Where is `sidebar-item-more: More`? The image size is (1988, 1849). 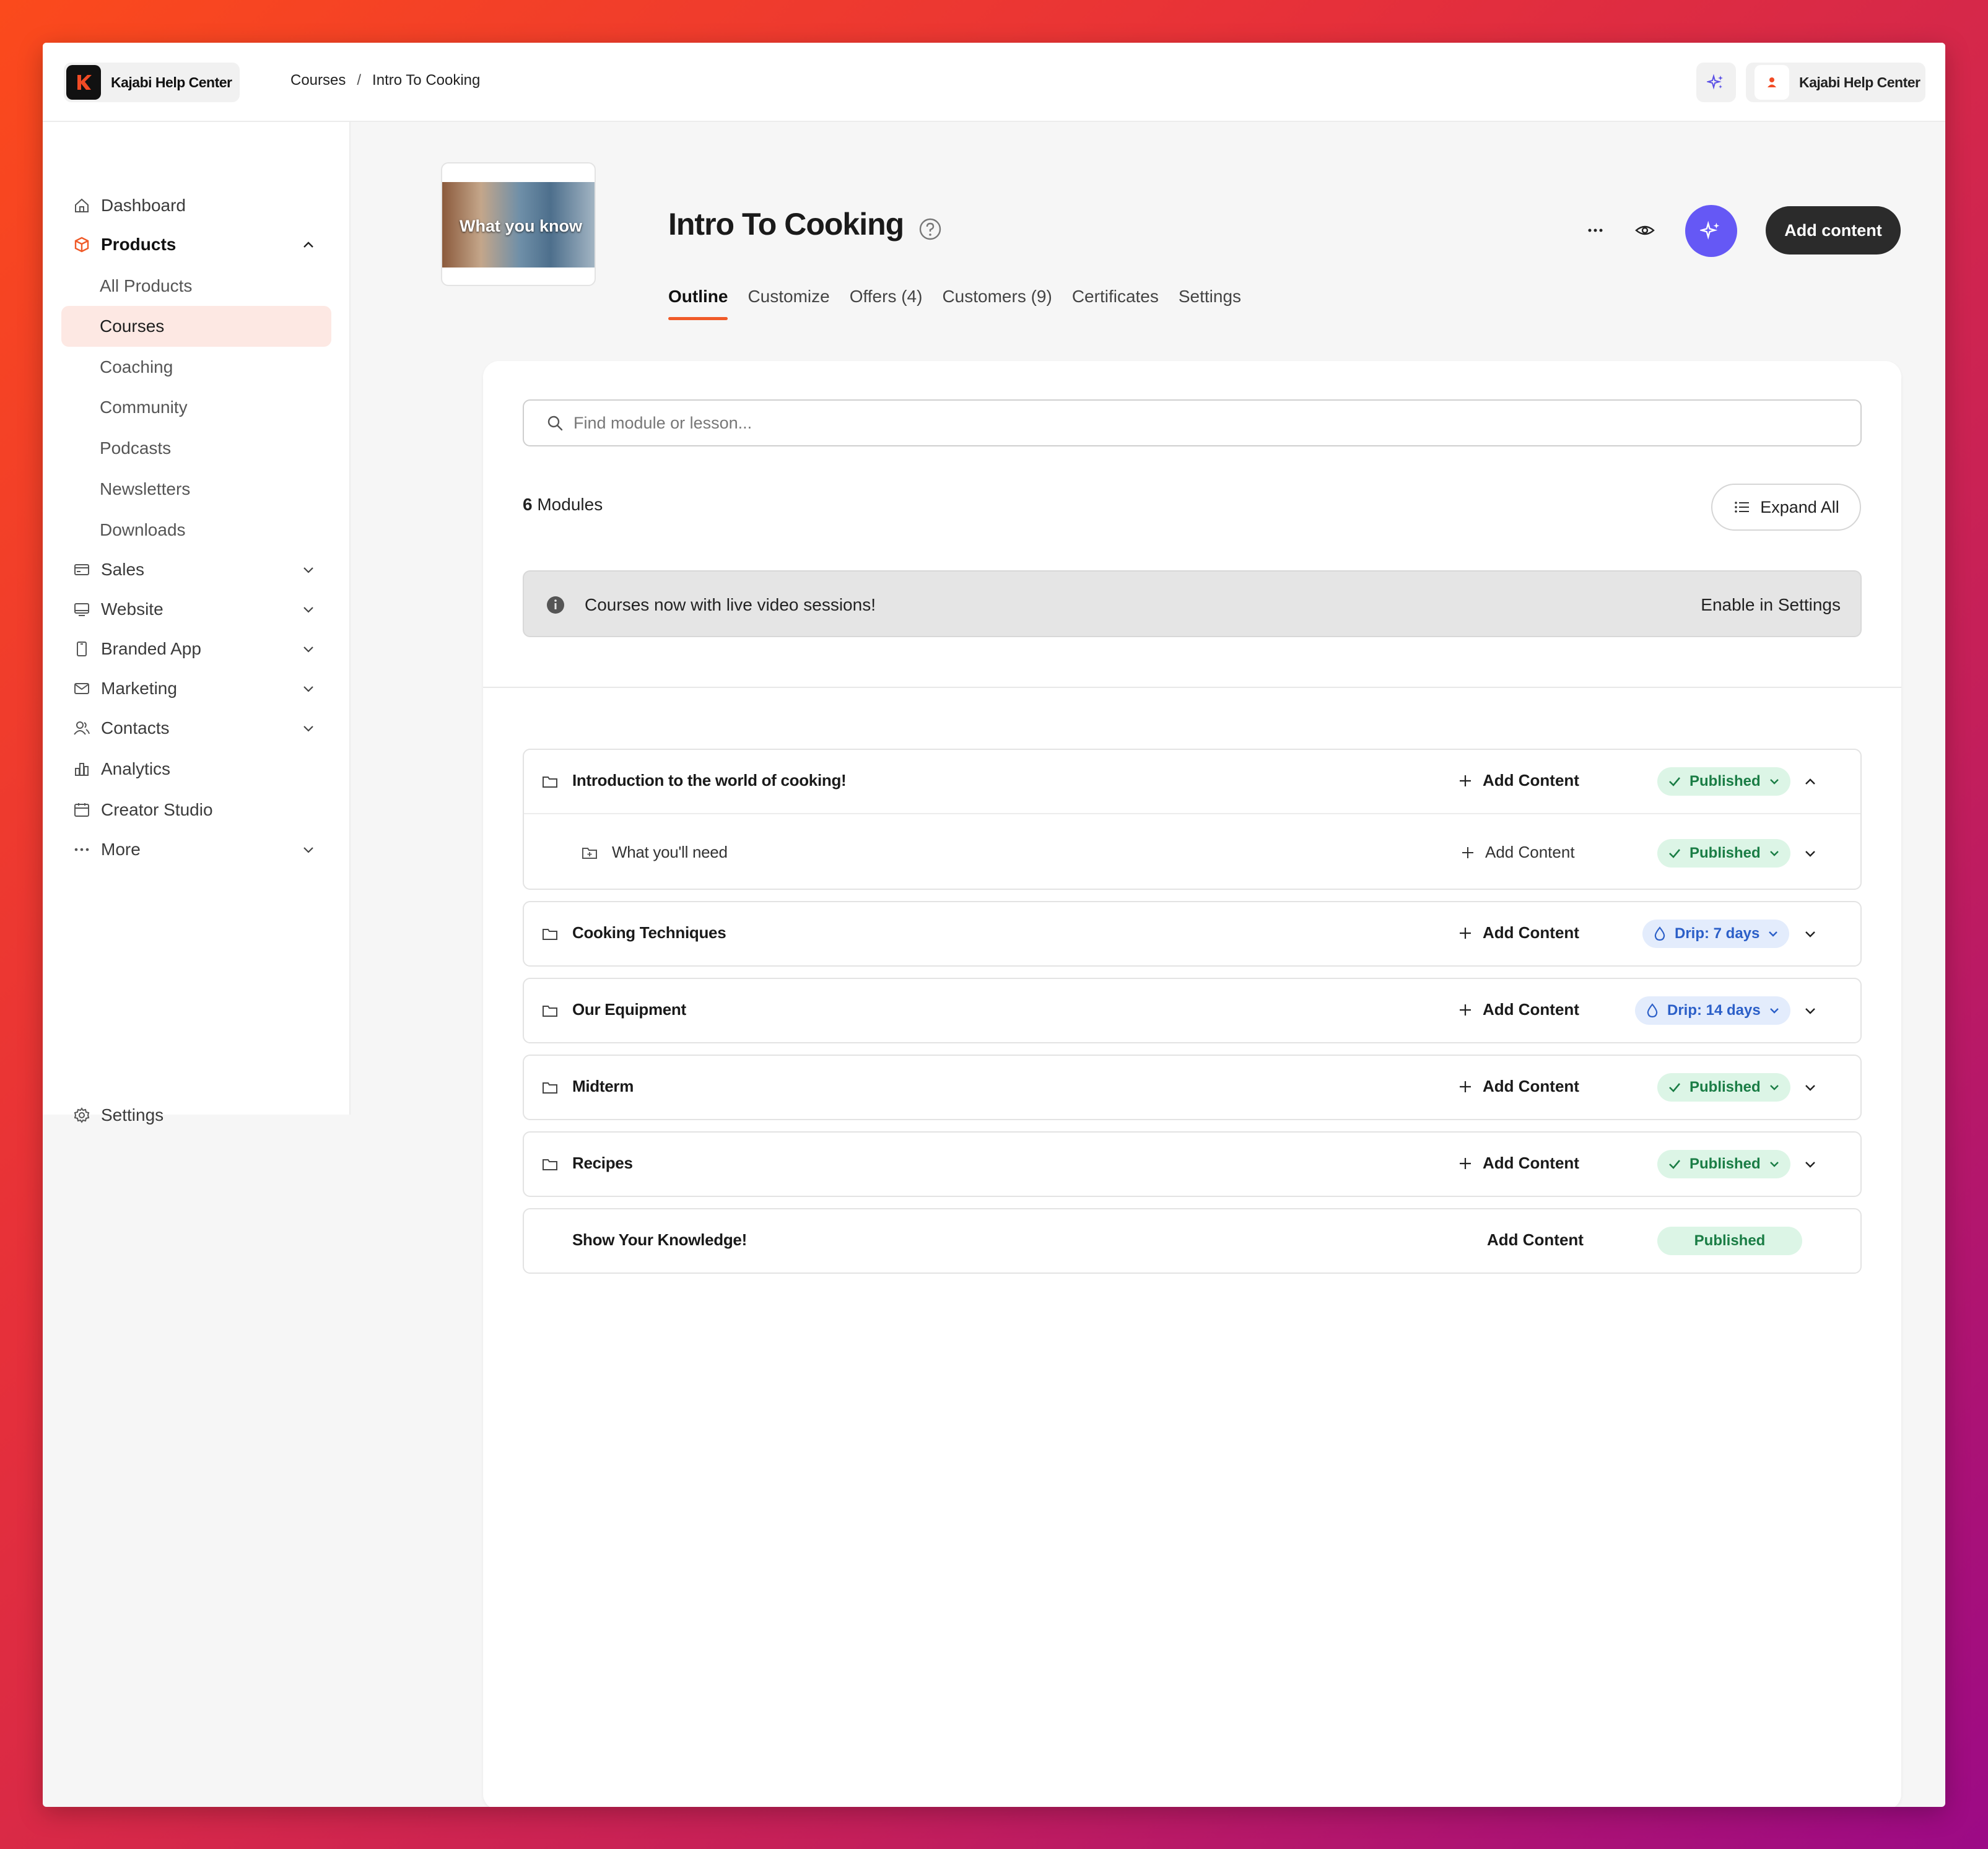
sidebar-item-more: More is located at coordinates (196, 849).